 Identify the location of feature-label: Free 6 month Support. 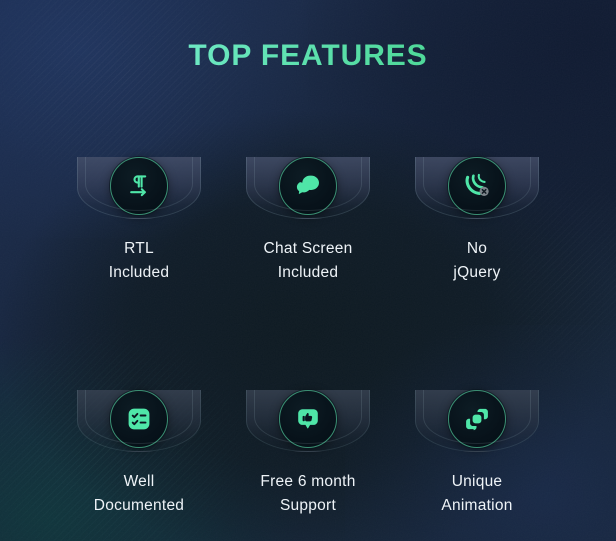
(308, 494).